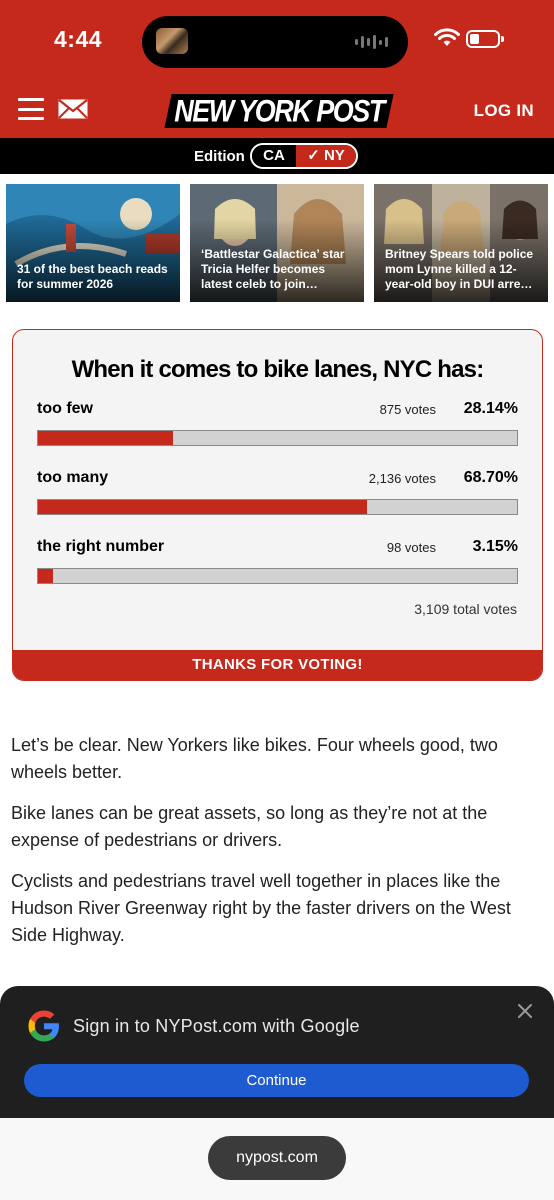  I want to click on poll-thanks-banner: THANKS FOR VOTING!, so click(277, 665).